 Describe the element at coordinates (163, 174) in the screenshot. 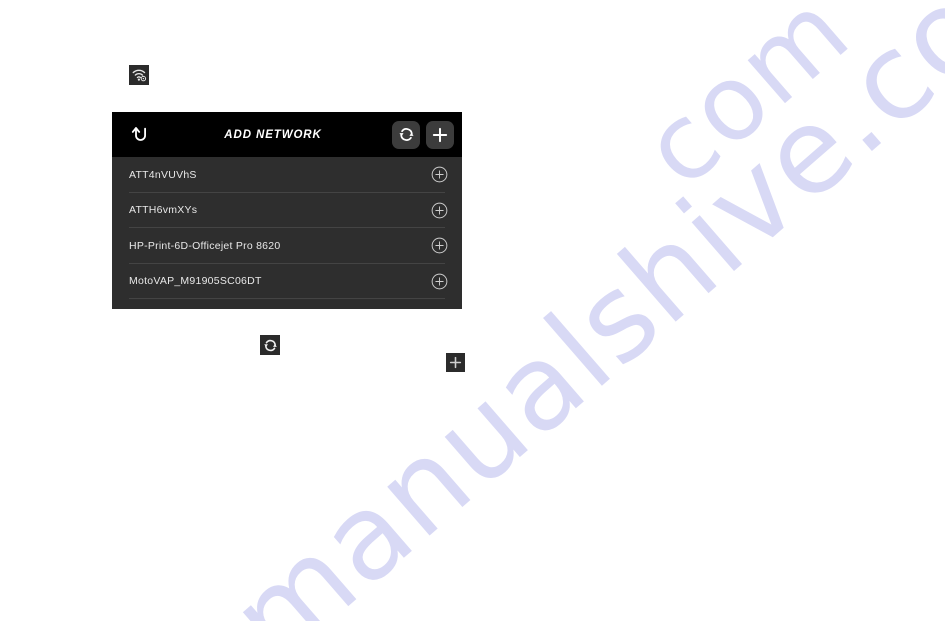

I see `network-ssid: ATT4nVUVhS` at that location.